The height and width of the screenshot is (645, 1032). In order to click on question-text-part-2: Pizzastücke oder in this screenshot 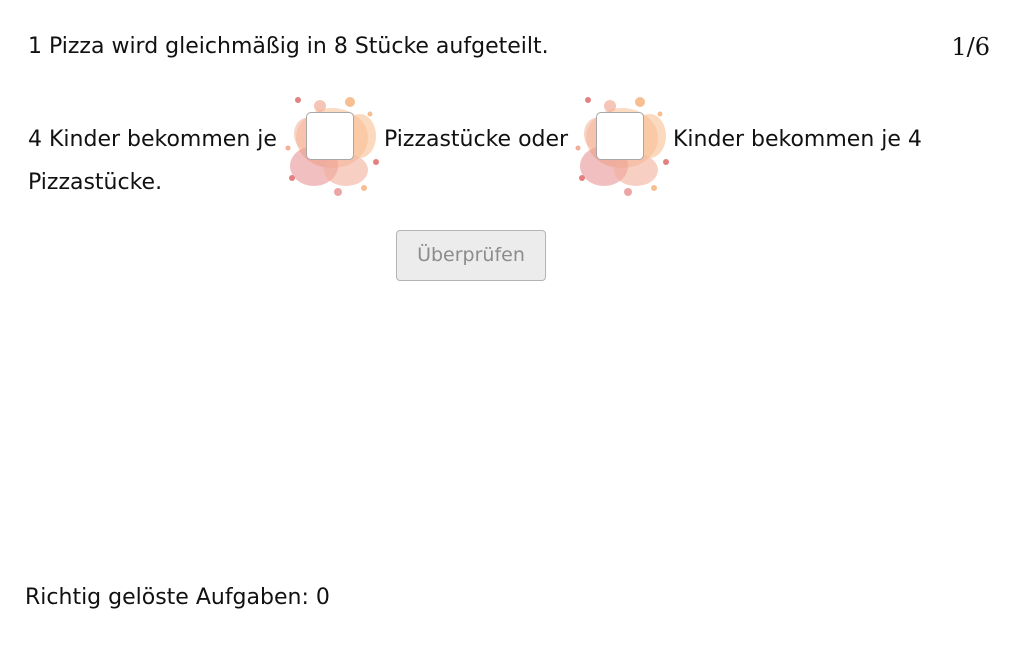, I will do `click(476, 139)`.